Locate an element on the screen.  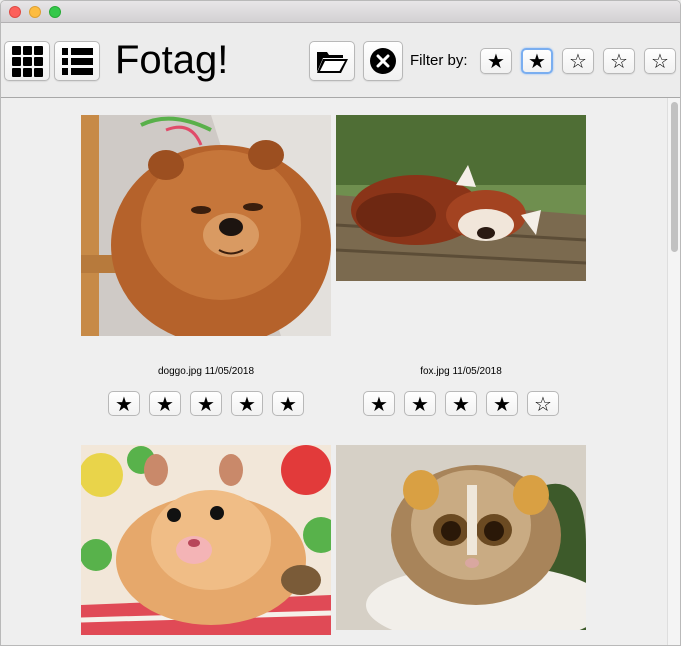
fox-star-5: ☆ is located at coordinates (543, 403).